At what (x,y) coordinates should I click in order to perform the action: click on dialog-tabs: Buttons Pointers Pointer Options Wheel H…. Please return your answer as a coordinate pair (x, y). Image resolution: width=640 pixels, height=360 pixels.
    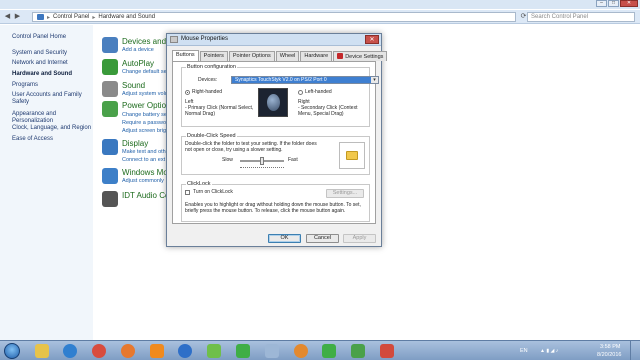
    Looking at the image, I should click on (280, 55).